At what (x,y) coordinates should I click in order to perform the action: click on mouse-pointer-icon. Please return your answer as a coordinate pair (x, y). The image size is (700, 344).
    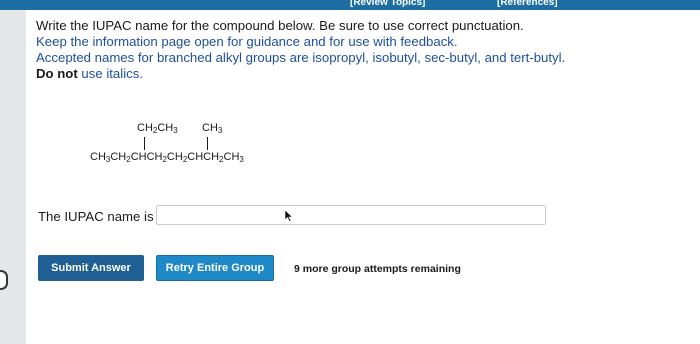
    Looking at the image, I should click on (289, 216).